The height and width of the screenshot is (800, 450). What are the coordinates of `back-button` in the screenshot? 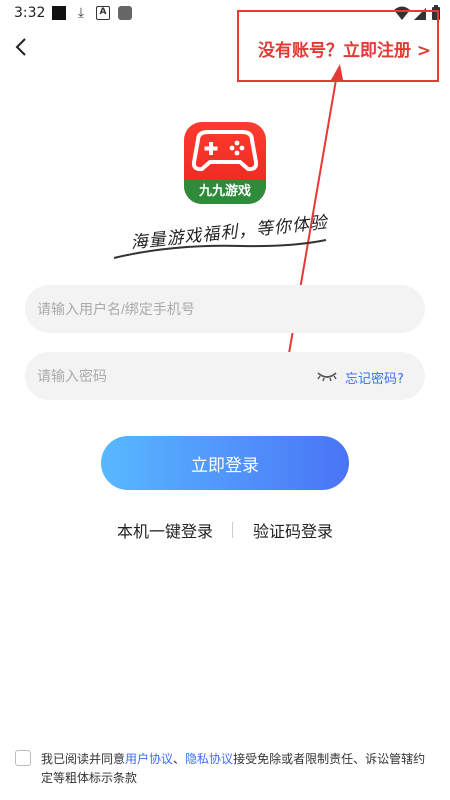 It's located at (22, 47).